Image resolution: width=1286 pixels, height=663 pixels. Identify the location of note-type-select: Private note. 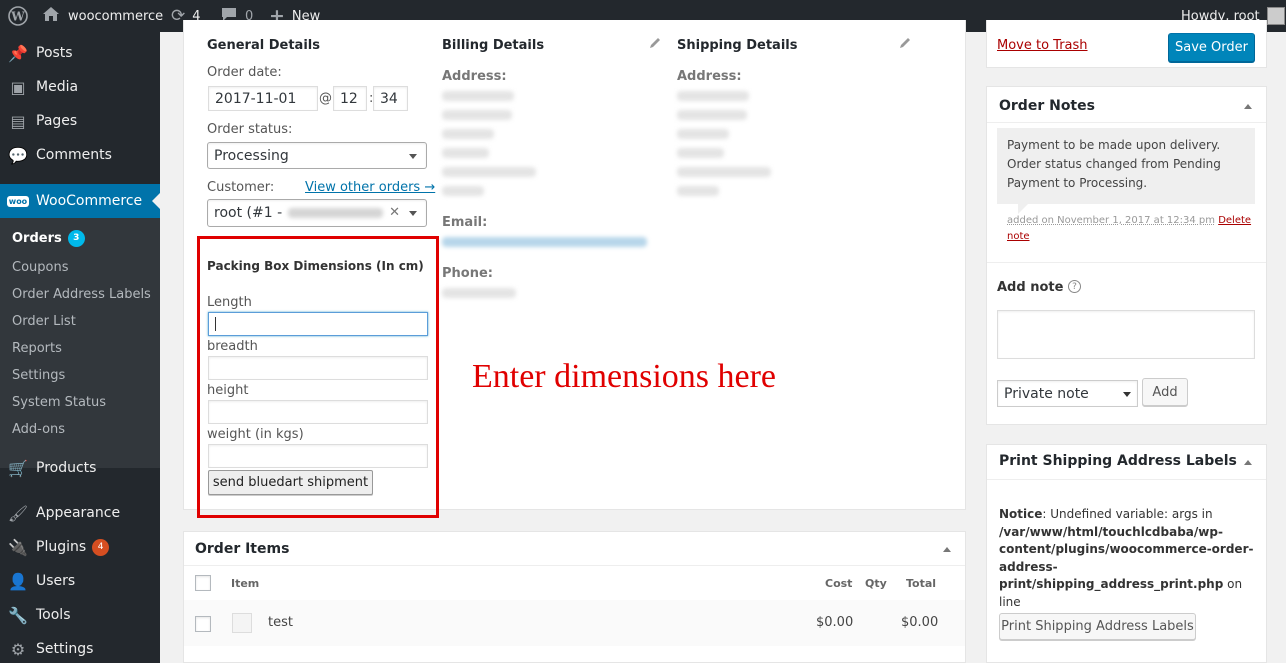
(1067, 393).